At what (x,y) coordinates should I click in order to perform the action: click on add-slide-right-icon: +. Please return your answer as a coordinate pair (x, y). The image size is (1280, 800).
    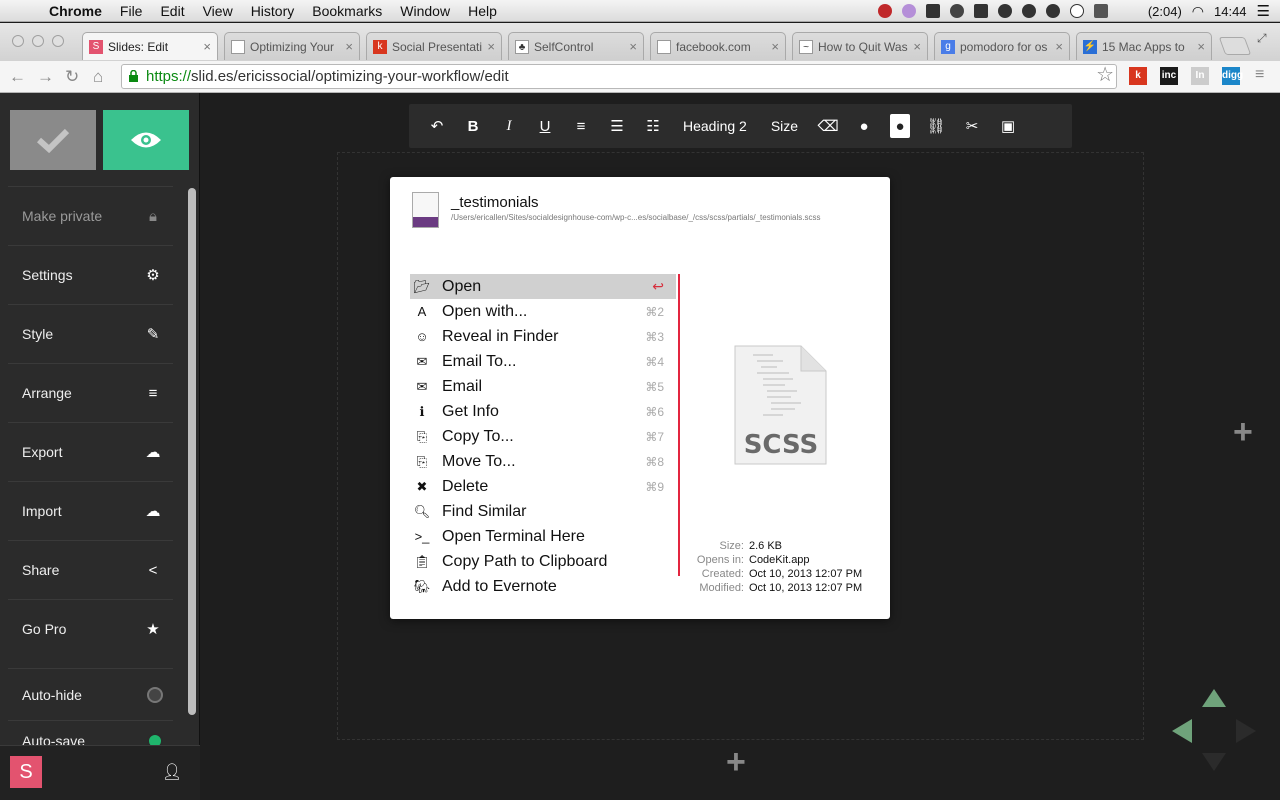
    Looking at the image, I should click on (1243, 432).